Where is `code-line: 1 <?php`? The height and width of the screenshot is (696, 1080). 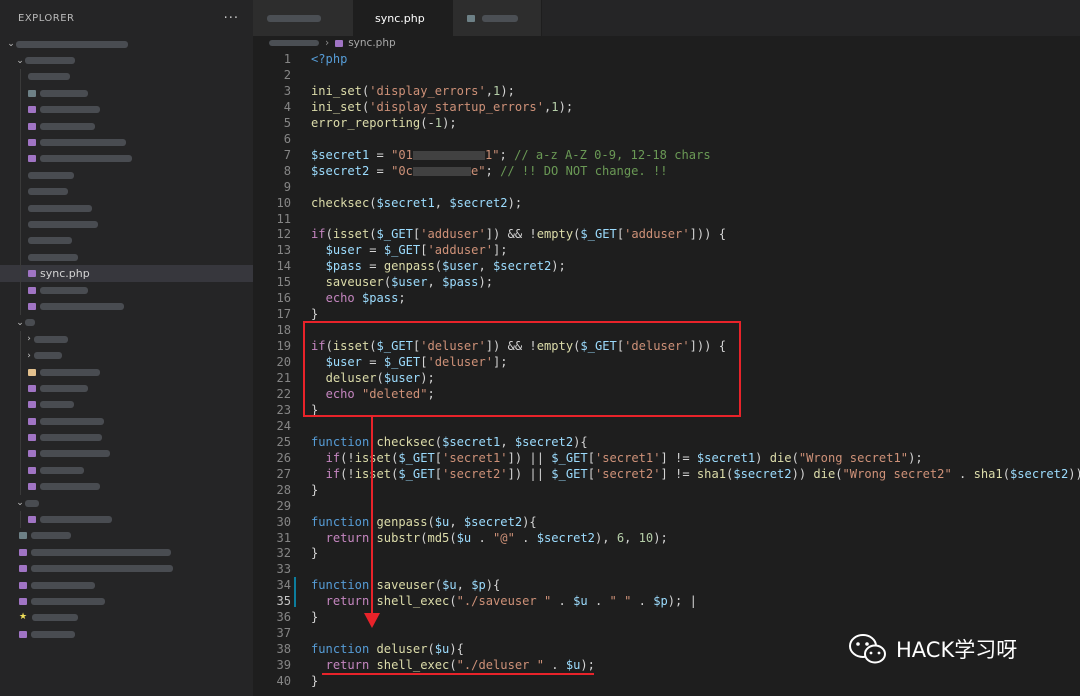
code-line: 1 <?php is located at coordinates (666, 59).